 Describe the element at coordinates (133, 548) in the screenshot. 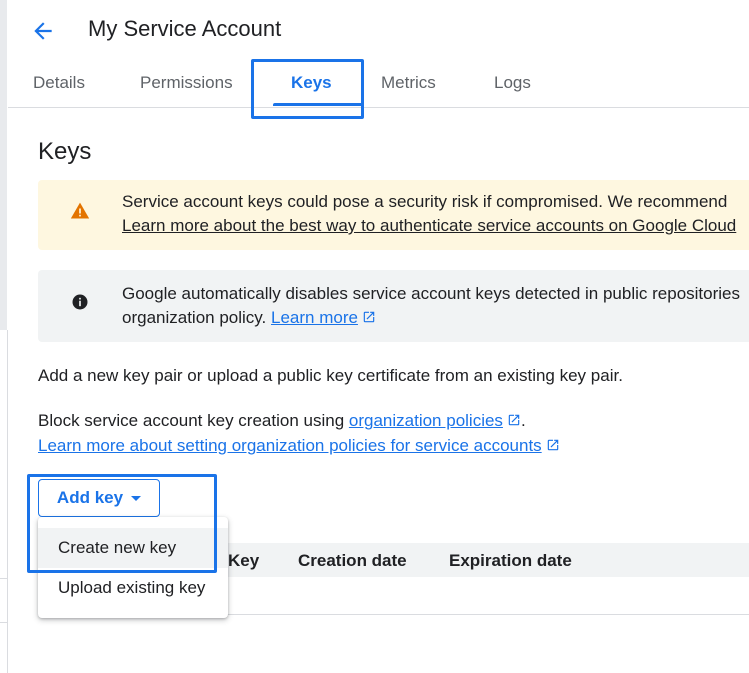

I see `menu-item-create-new-key: Create new key` at that location.